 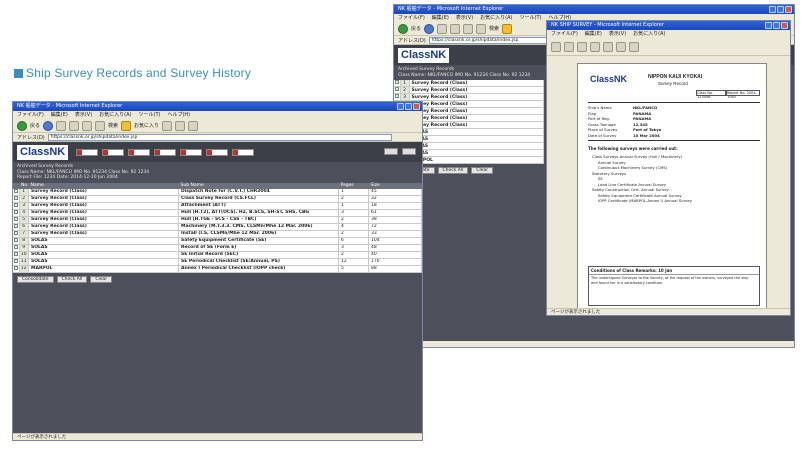 I want to click on table-row: 9 SOLAS Record of SE (Form E) 3 48, so click(x=217, y=248).